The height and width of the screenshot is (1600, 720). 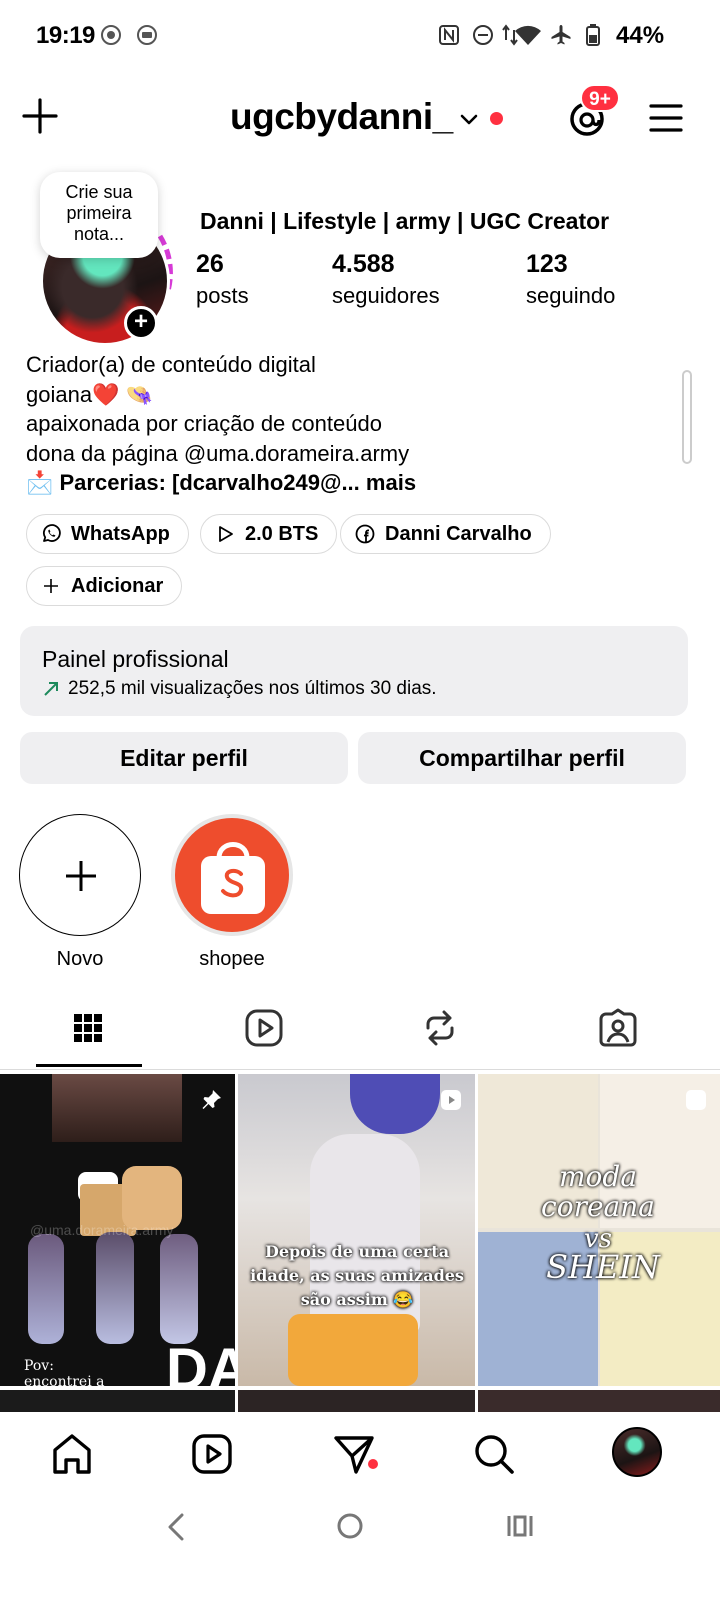 What do you see at coordinates (111, 35) in the screenshot?
I see `screen-record-icon` at bounding box center [111, 35].